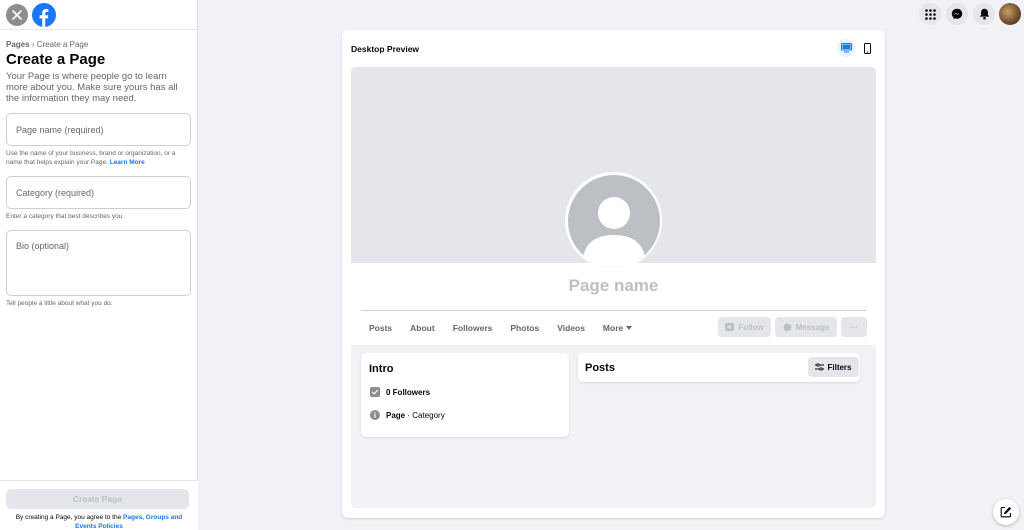  What do you see at coordinates (18, 44) in the screenshot?
I see `breadcrumb-pages-link: Pages` at bounding box center [18, 44].